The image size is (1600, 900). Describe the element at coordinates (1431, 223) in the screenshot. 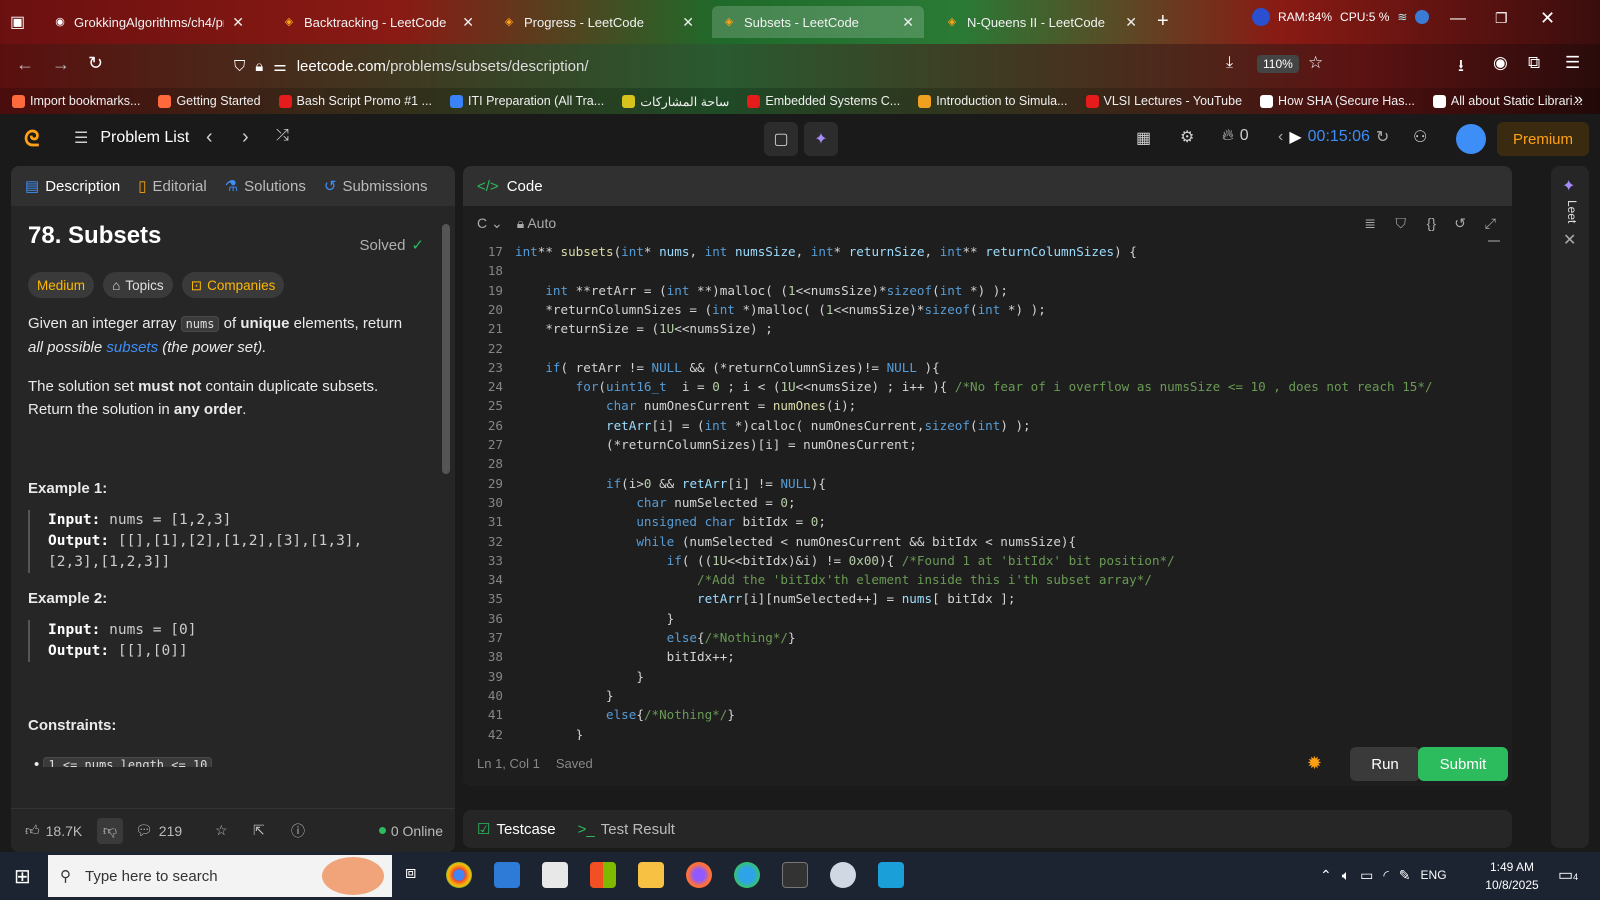

I see `braces-icon: {}` at that location.